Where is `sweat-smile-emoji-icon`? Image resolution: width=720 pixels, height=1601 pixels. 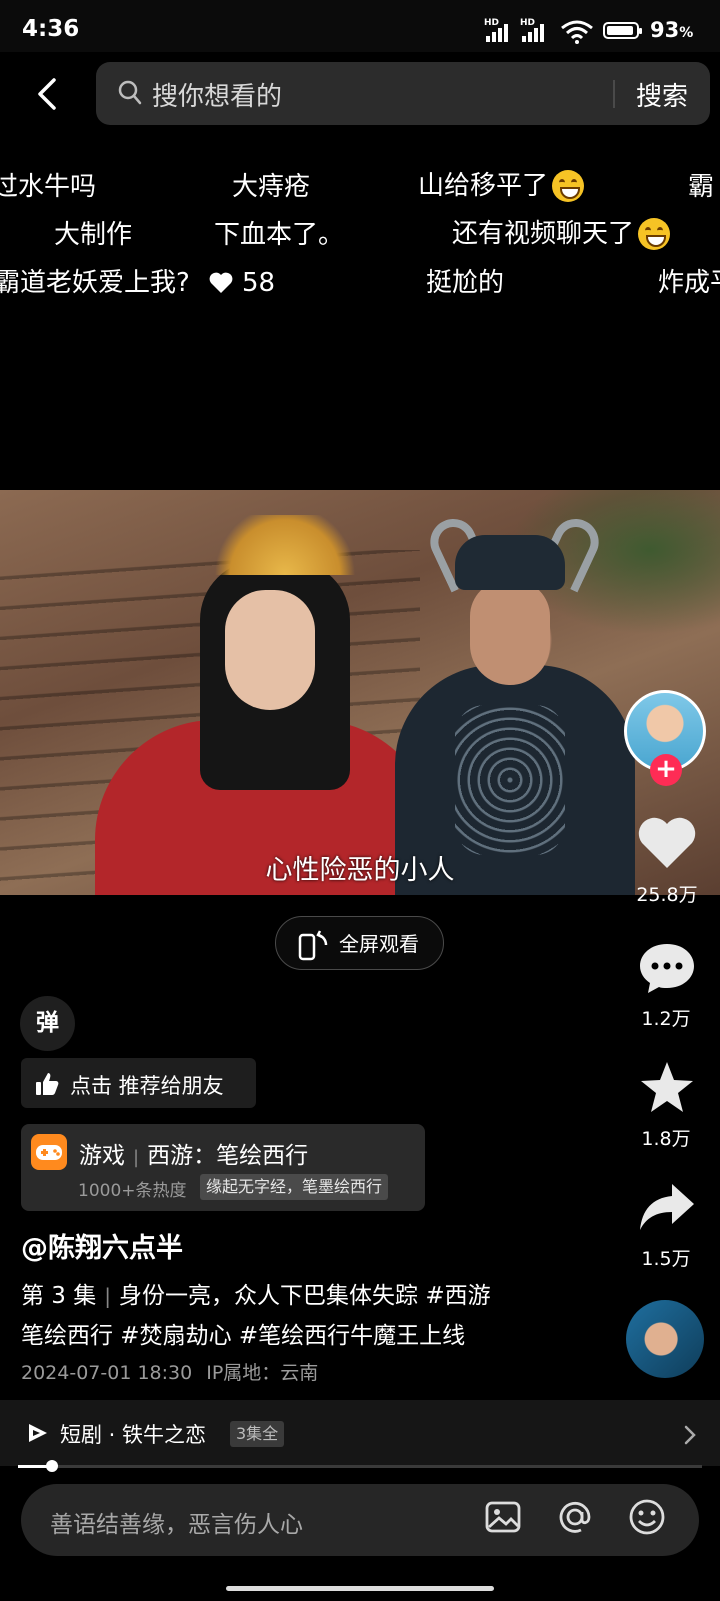 sweat-smile-emoji-icon is located at coordinates (568, 186).